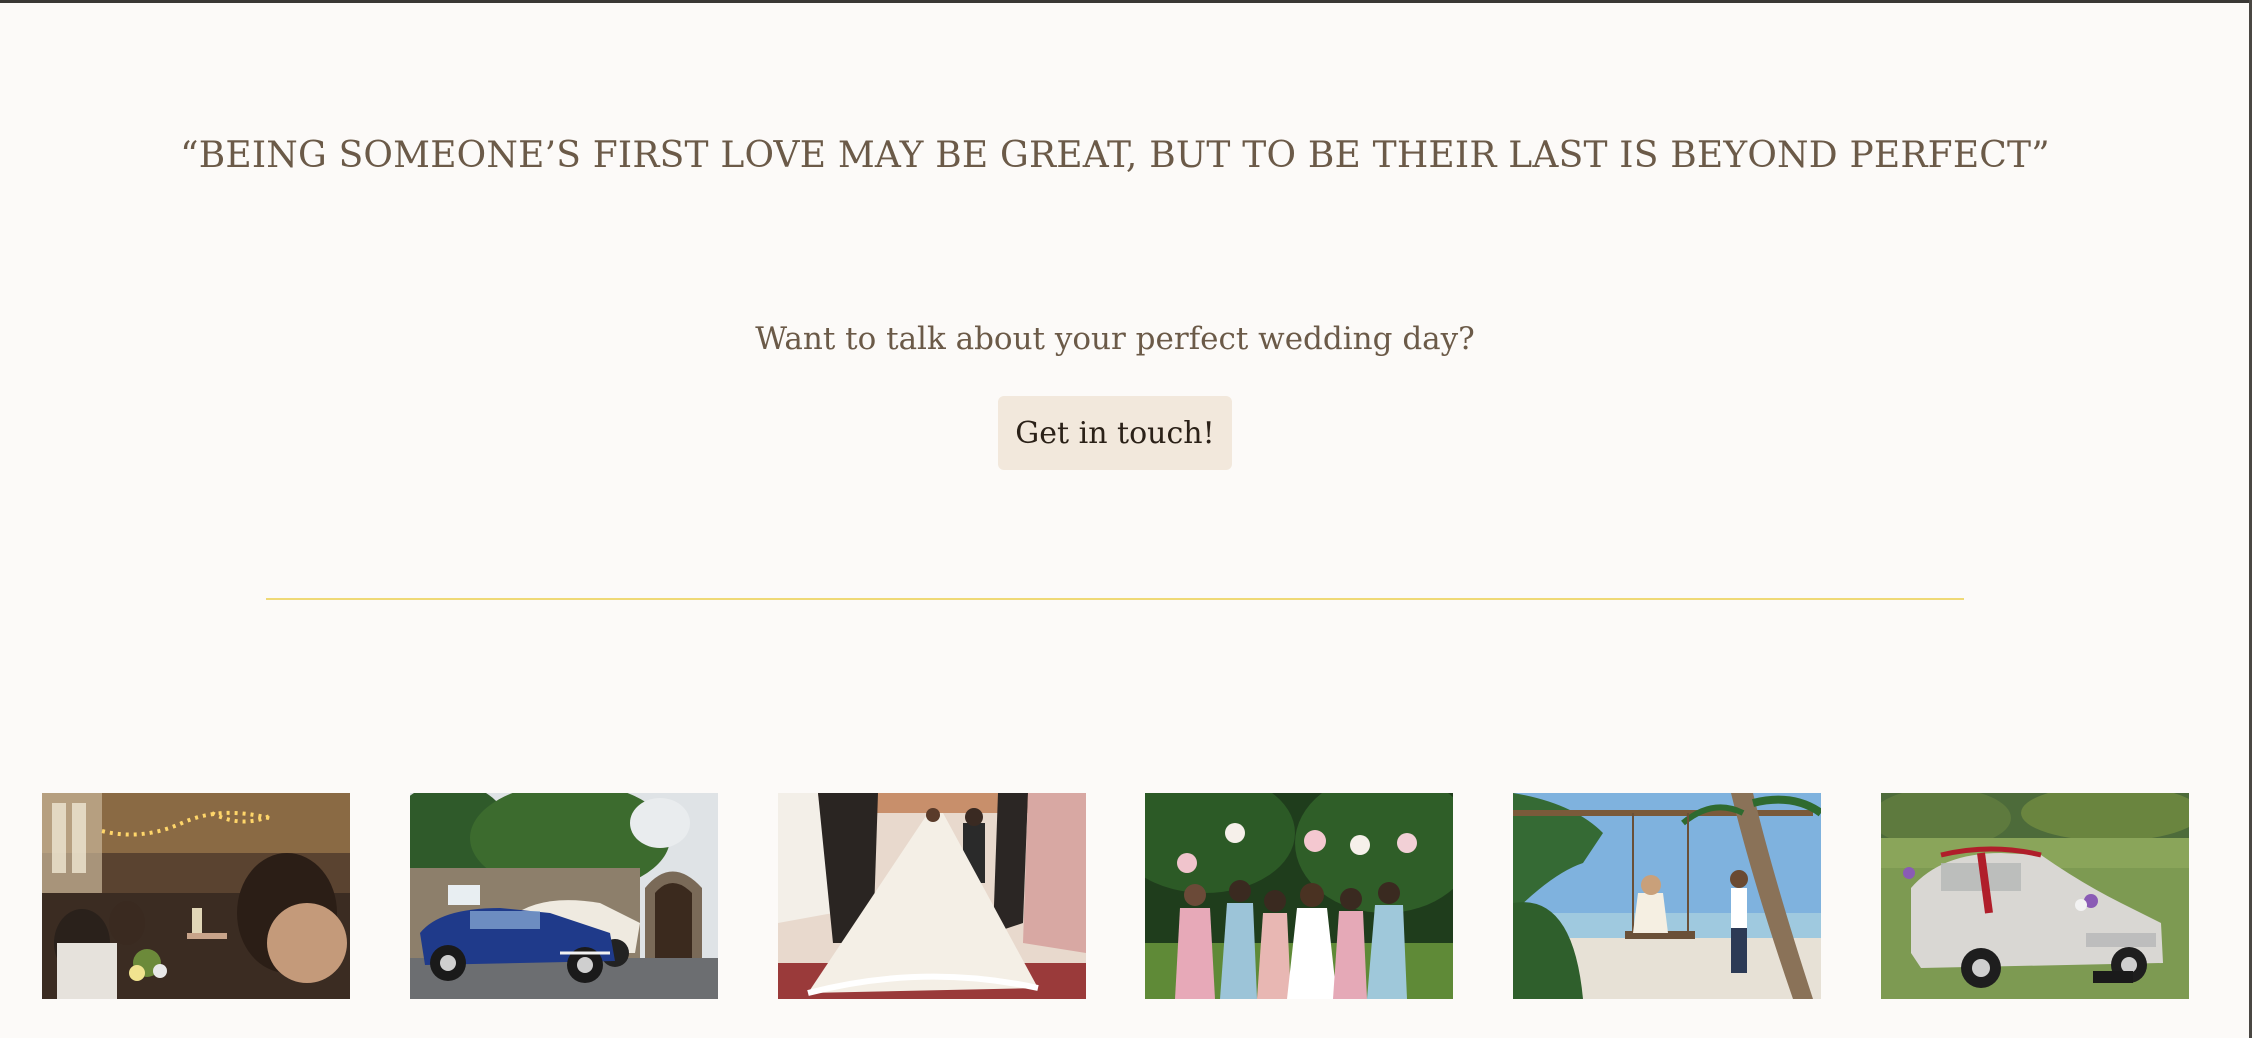  Describe the element at coordinates (1115, 433) in the screenshot. I see `get-in-touch-button: Get in touch!` at that location.